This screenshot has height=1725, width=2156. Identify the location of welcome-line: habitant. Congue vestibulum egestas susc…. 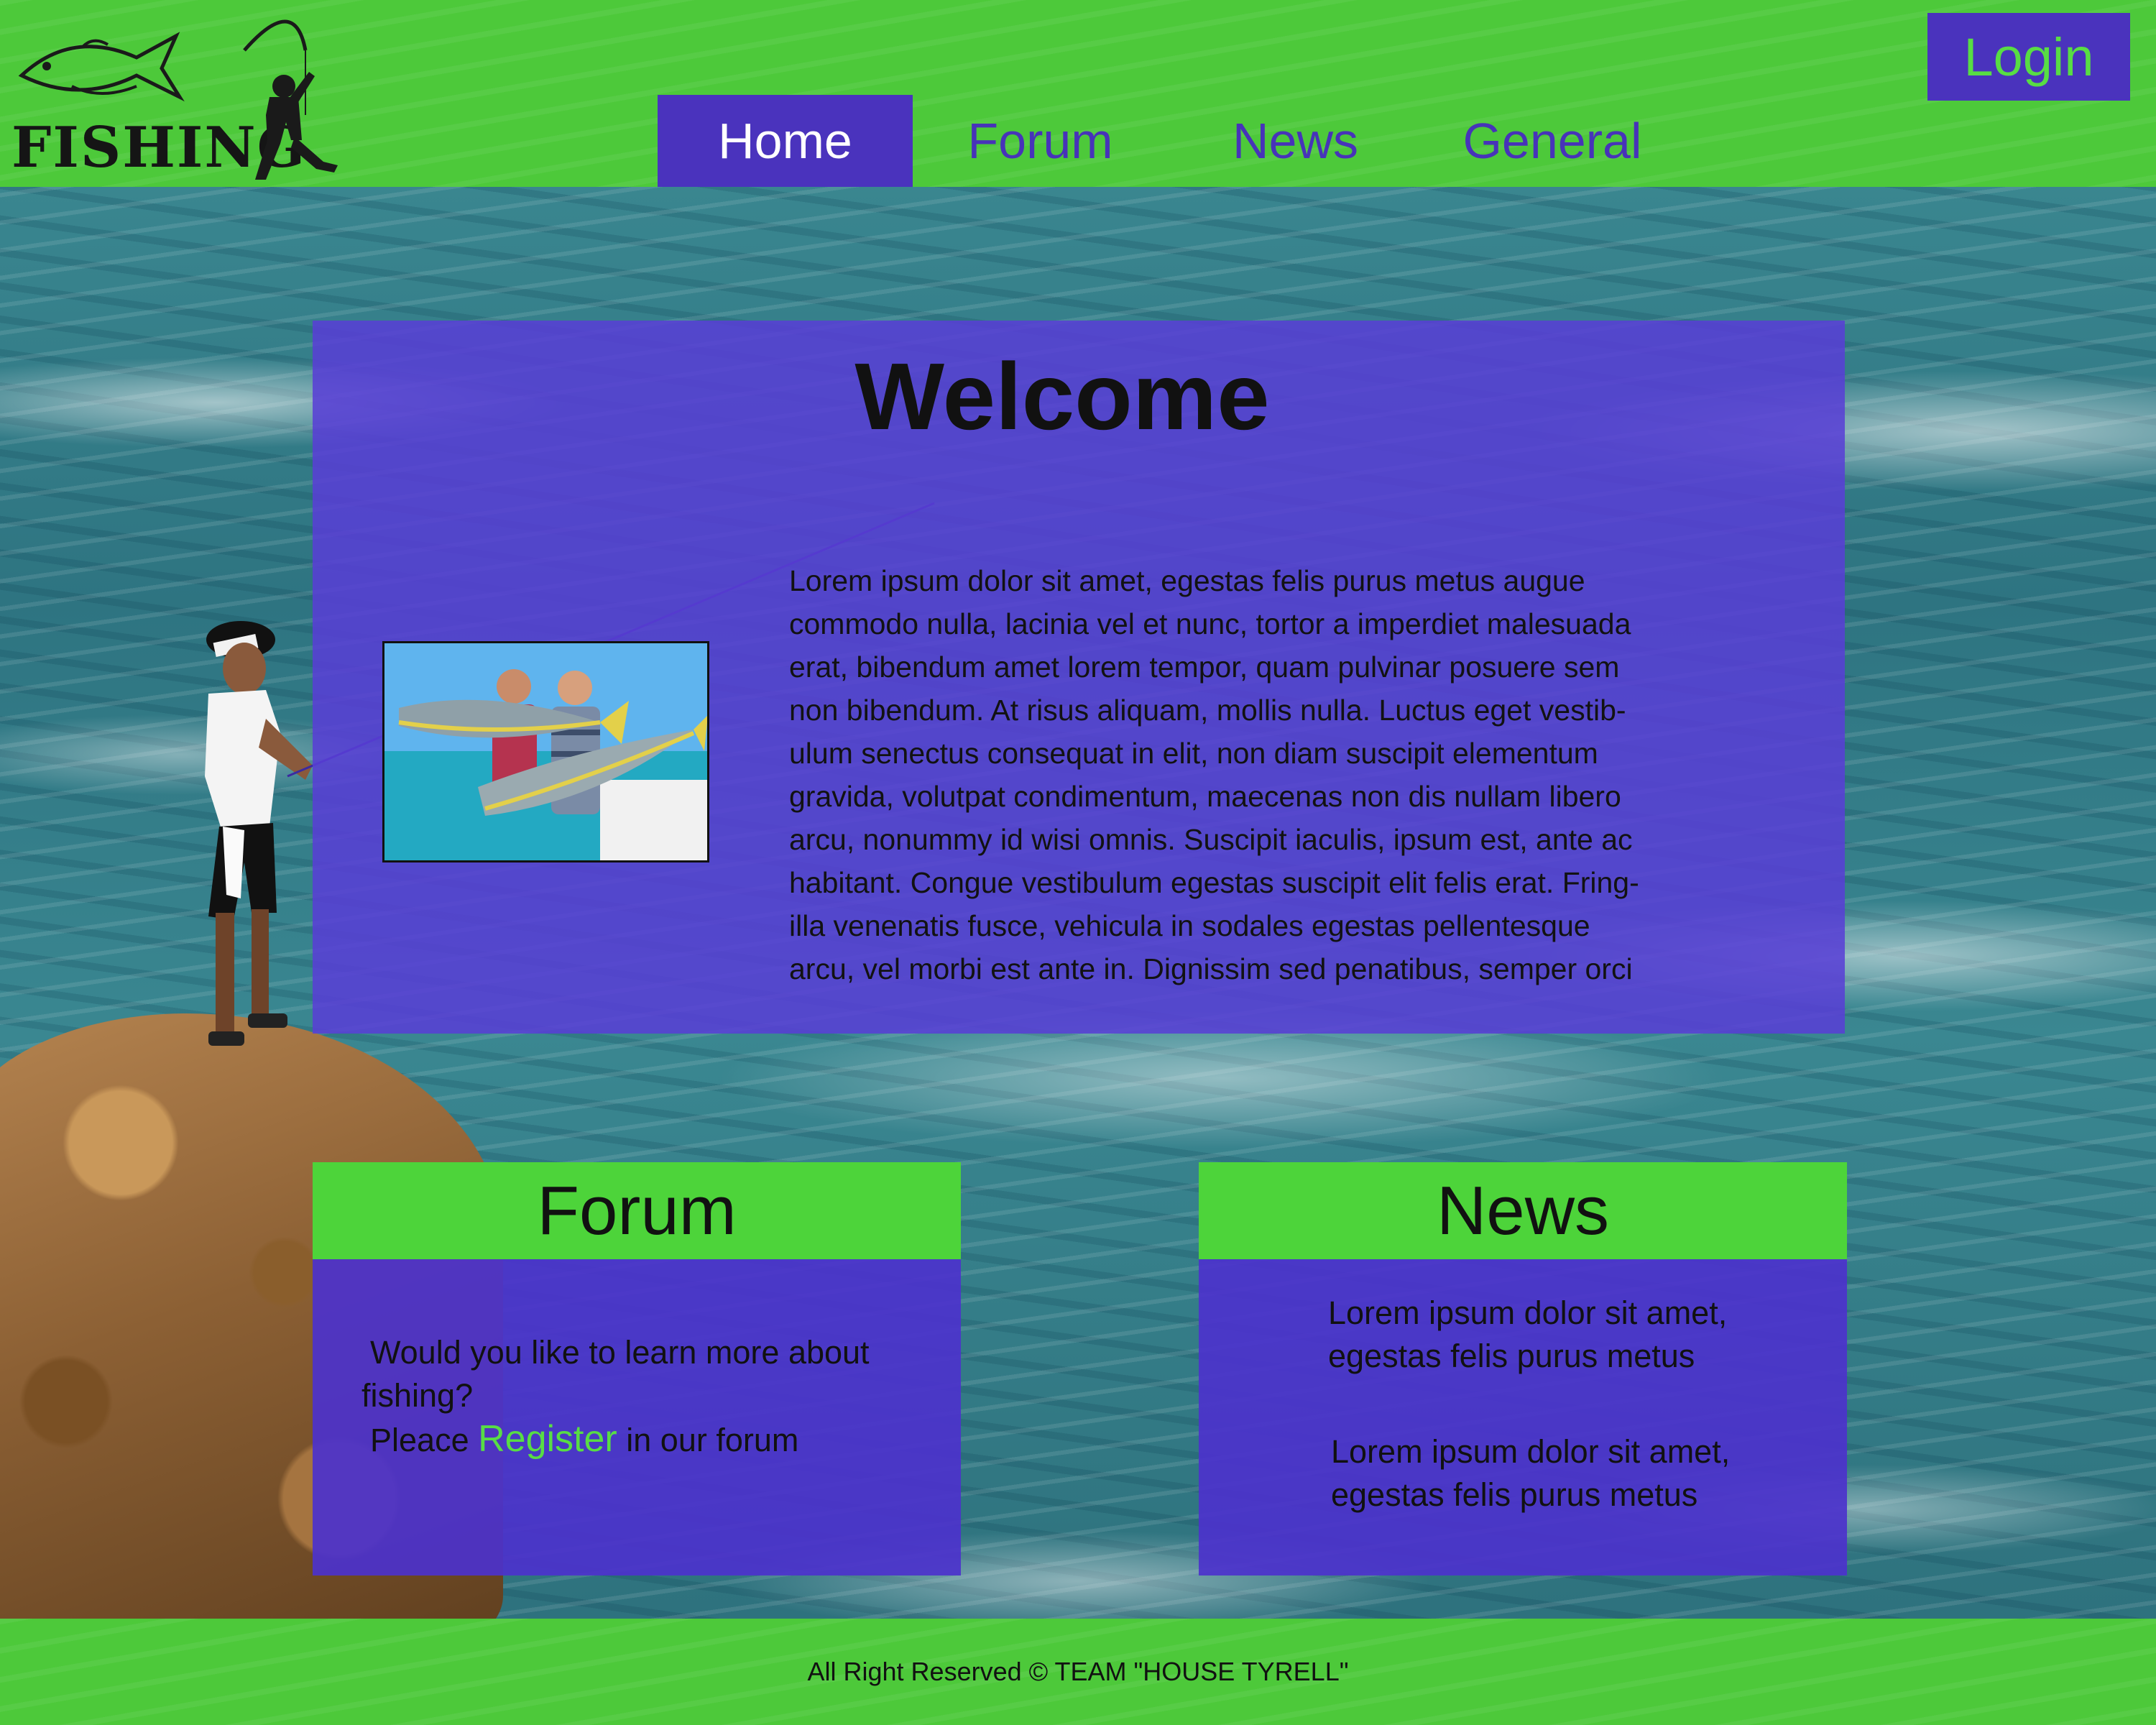
(1214, 882).